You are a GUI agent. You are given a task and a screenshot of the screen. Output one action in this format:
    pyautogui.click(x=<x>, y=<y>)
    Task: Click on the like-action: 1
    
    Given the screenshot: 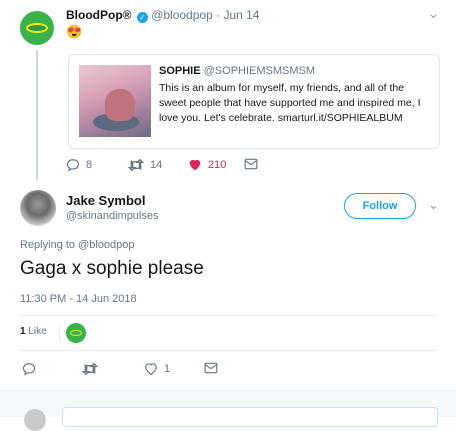 What is the action you would take?
    pyautogui.click(x=157, y=368)
    